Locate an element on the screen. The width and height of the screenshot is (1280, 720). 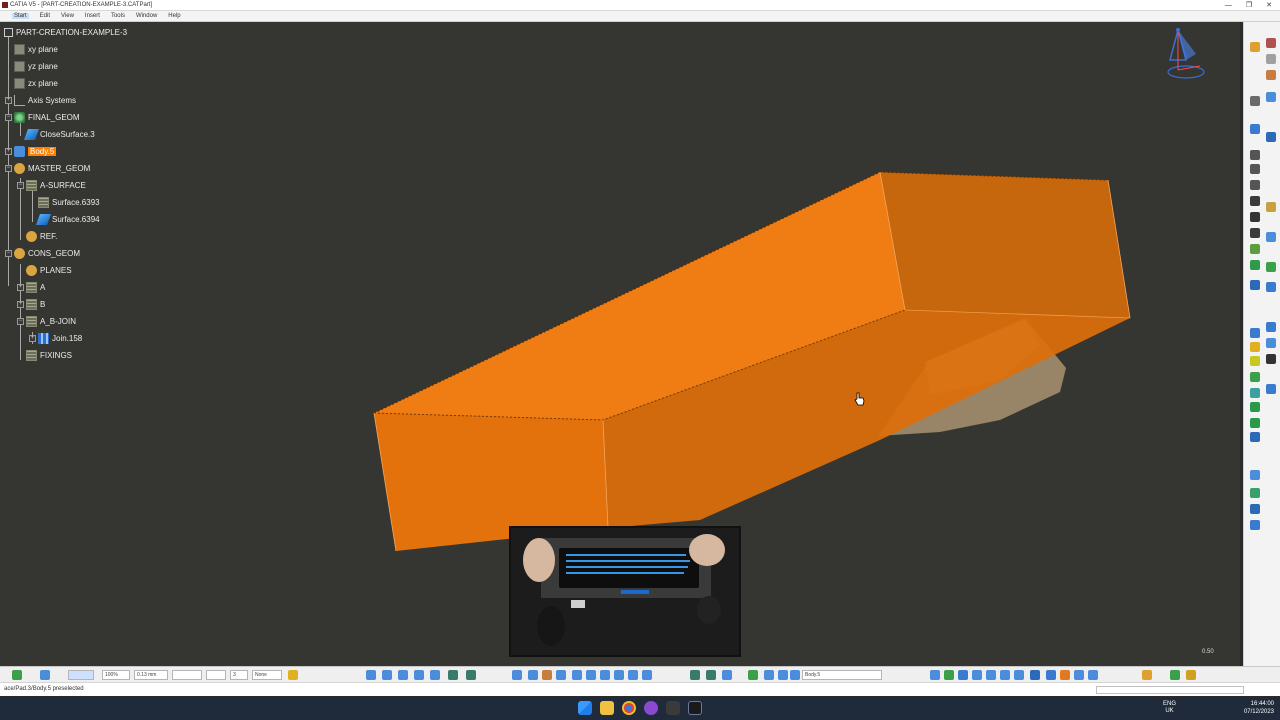
tree-root: PART-CREATION-EXAMPLE-3 is located at coordinates (65, 32).